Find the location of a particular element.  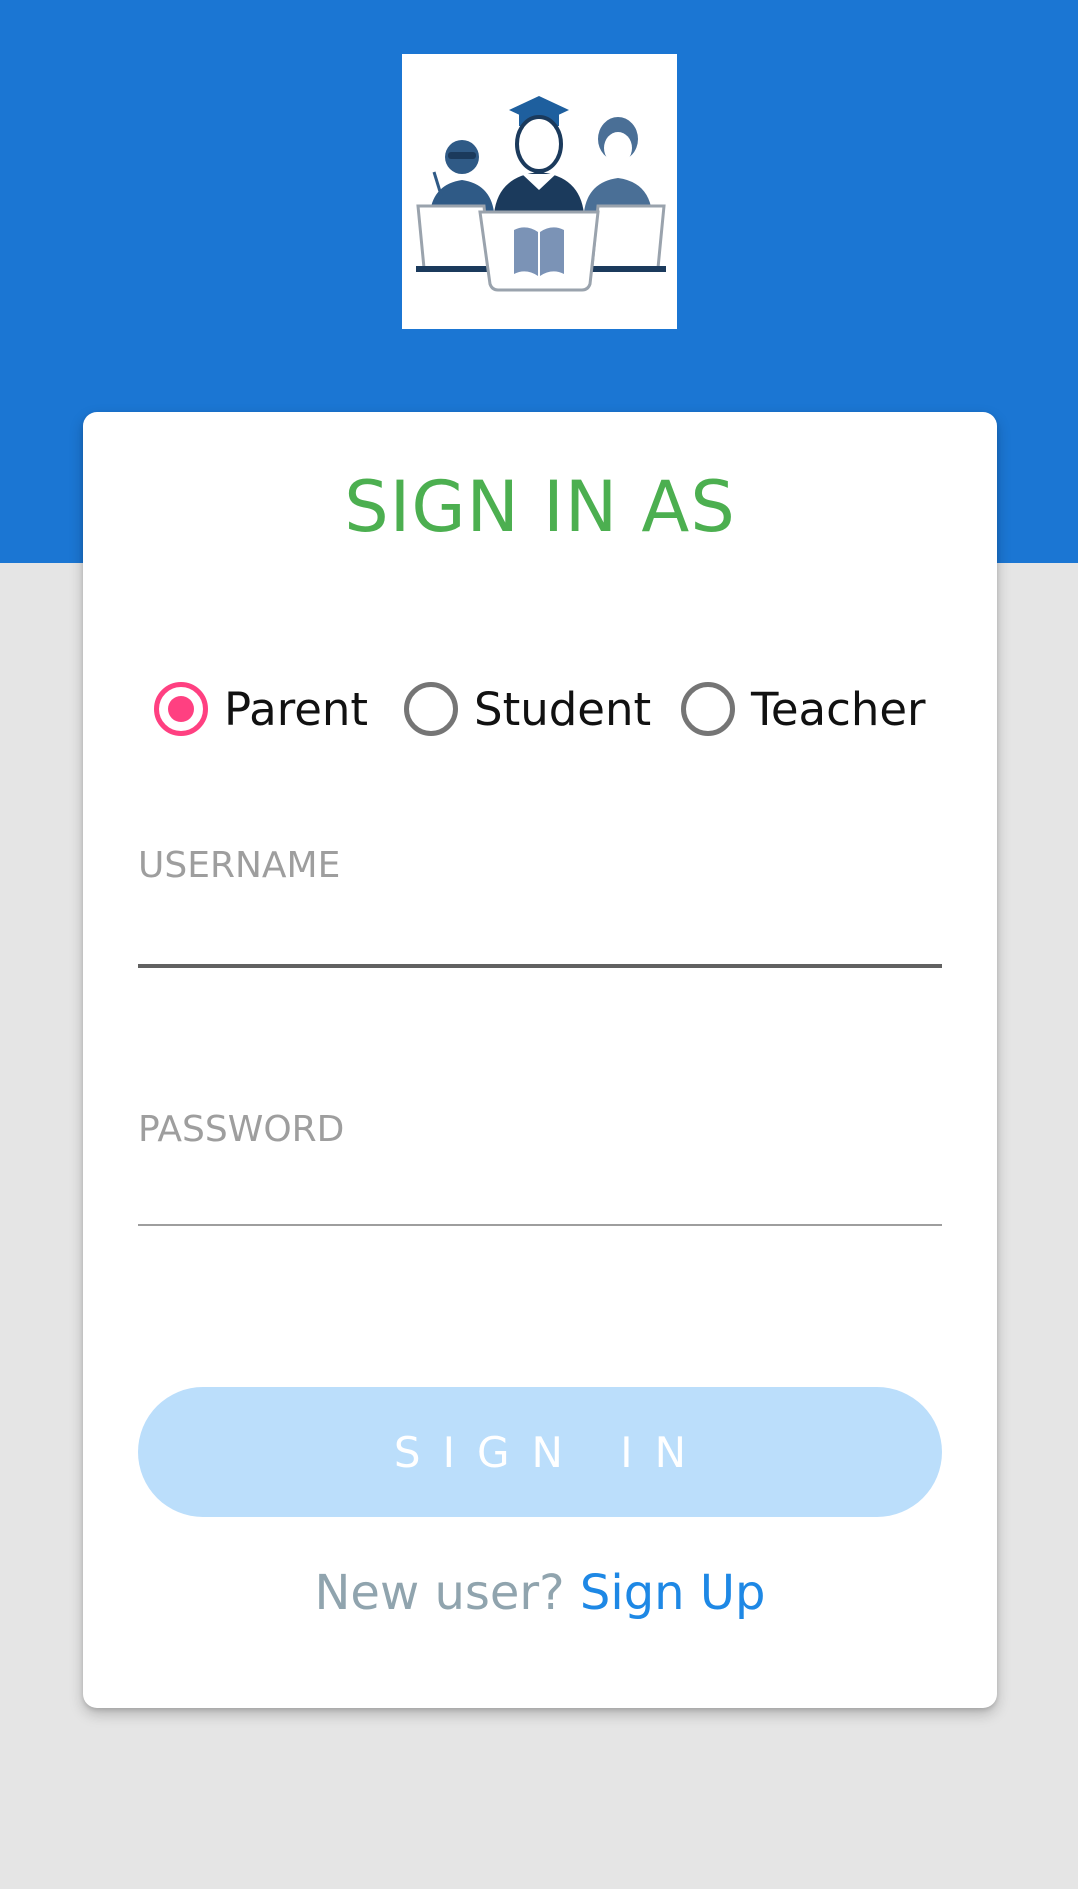

role-option-parent: Parent is located at coordinates (261, 709).